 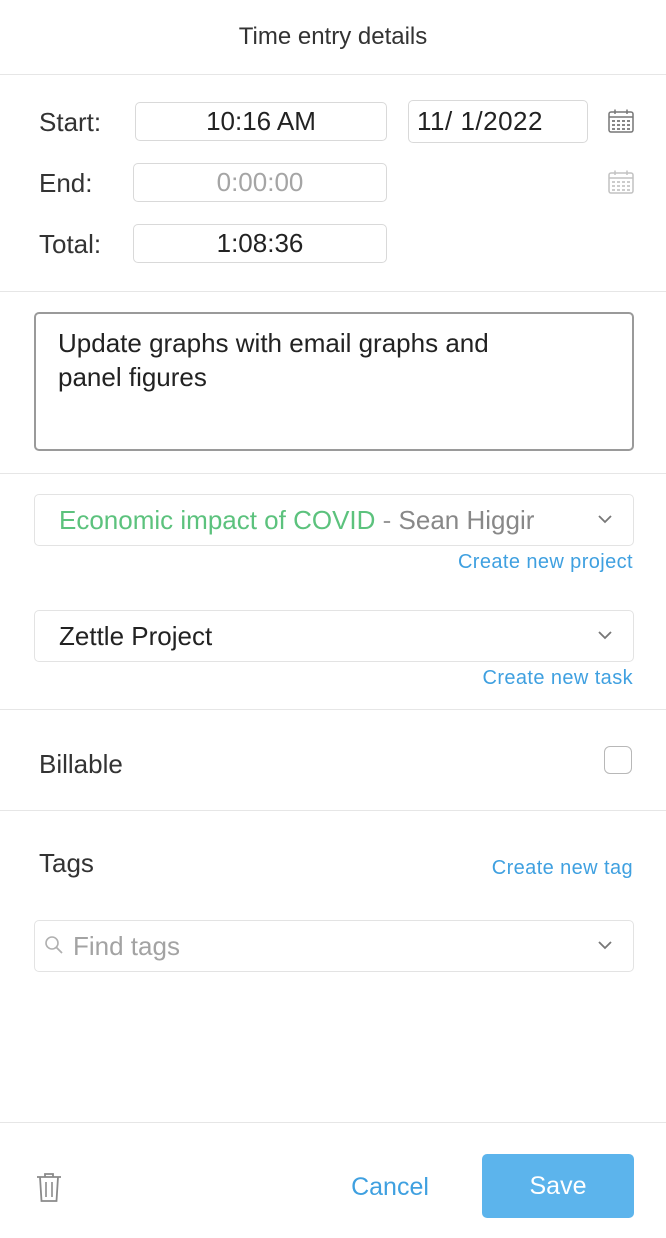 What do you see at coordinates (132, 377) in the screenshot?
I see `description-line: panel figures` at bounding box center [132, 377].